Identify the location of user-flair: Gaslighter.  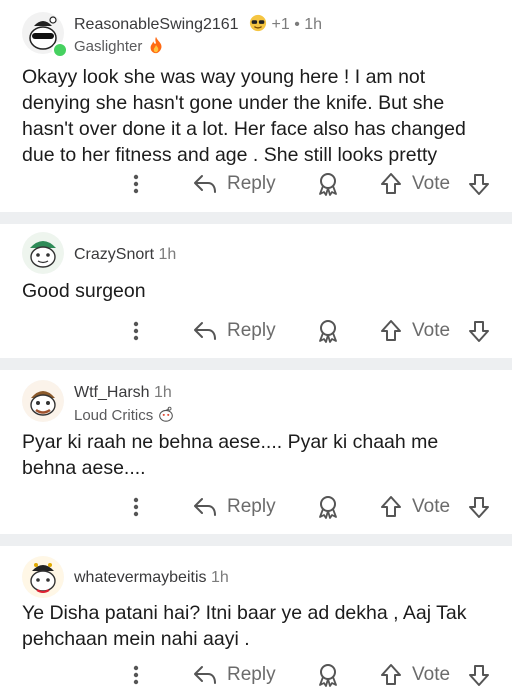
(119, 45).